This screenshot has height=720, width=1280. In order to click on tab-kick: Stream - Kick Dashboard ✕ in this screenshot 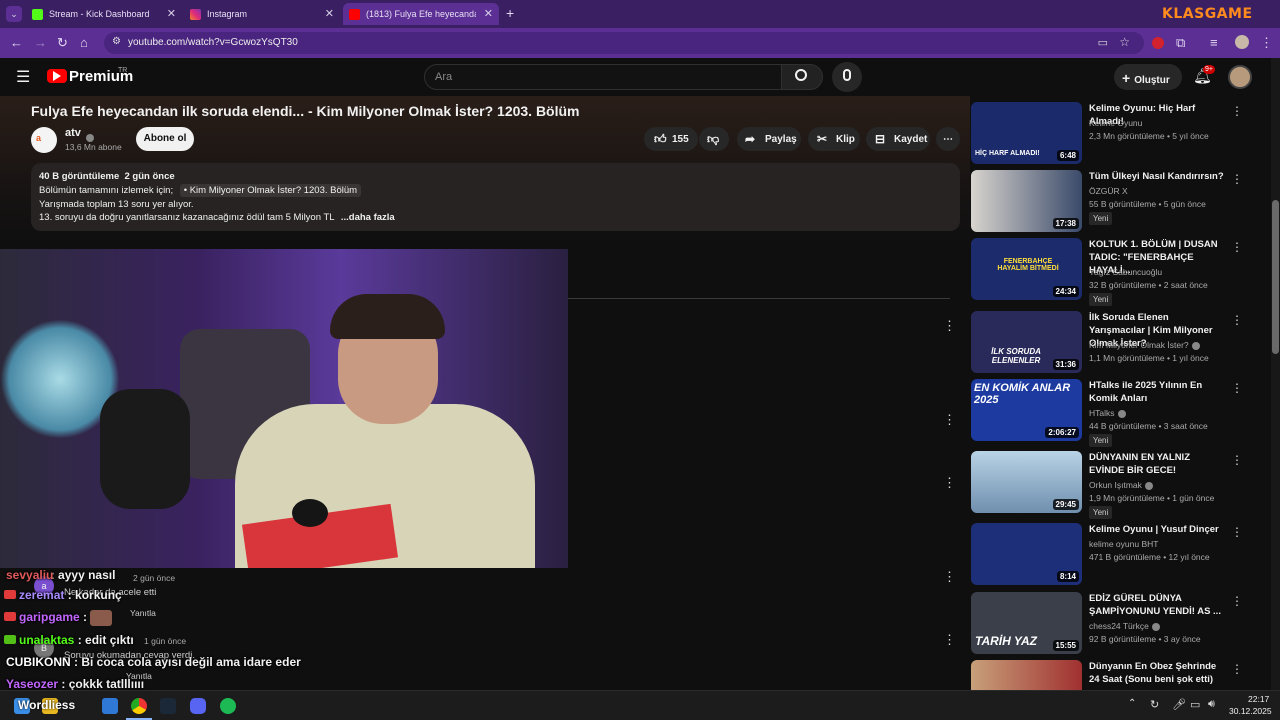, I will do `click(104, 14)`.